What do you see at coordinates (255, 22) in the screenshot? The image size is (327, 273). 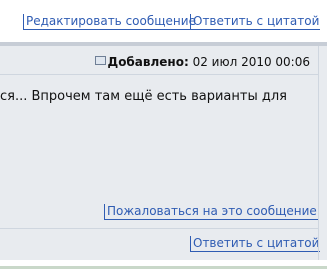 I see `quote-reply-link: Ответить с цитатой` at bounding box center [255, 22].